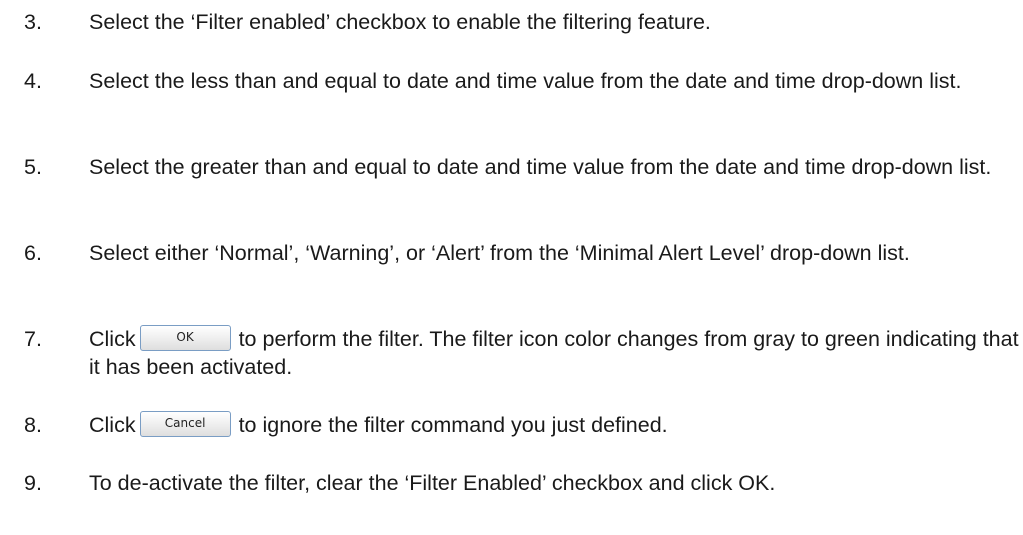 The height and width of the screenshot is (535, 1023). Describe the element at coordinates (33, 483) in the screenshot. I see `step-number: 9.` at that location.